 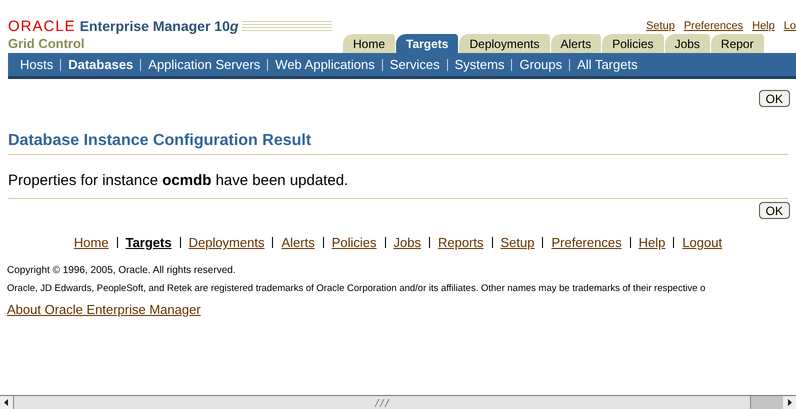 I want to click on footer-link: Jobs, so click(x=407, y=242).